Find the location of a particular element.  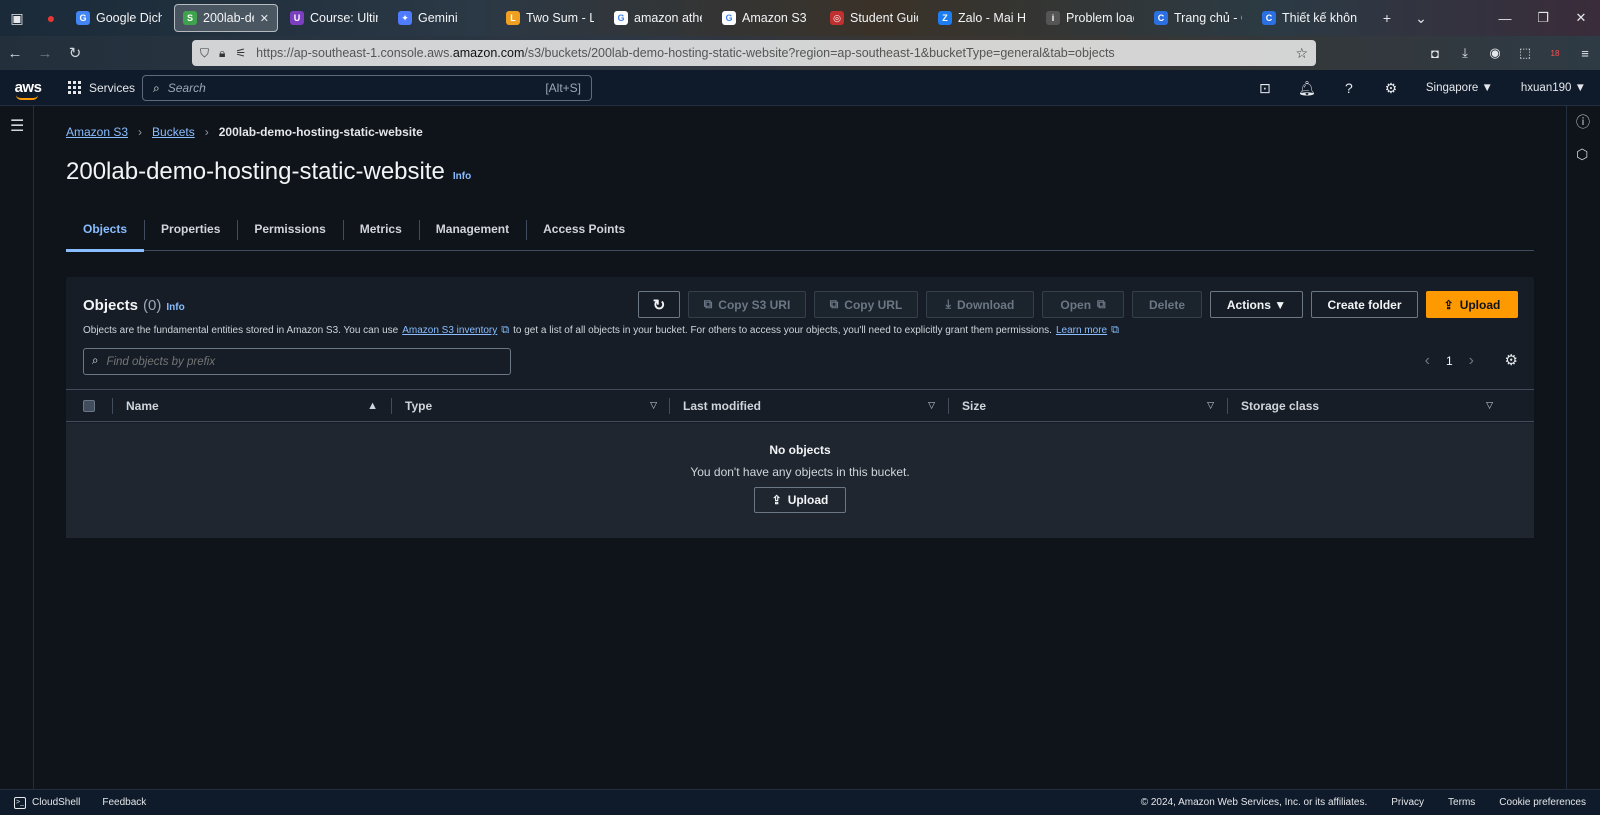

feature-icon: ⬡ is located at coordinates (1582, 154).